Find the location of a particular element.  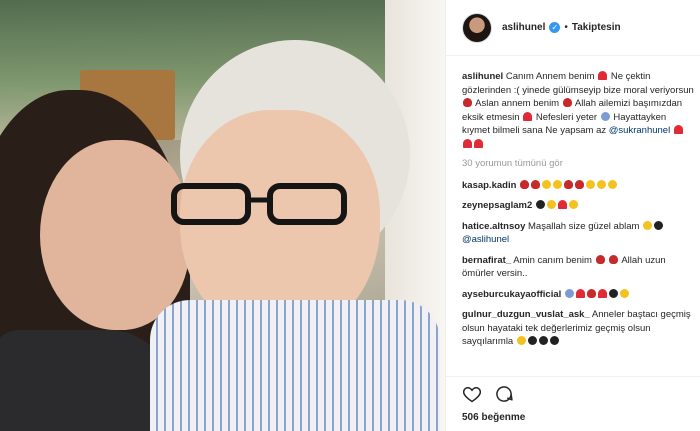

caption-text-3: Aslan annem benim is located at coordinates (517, 103).